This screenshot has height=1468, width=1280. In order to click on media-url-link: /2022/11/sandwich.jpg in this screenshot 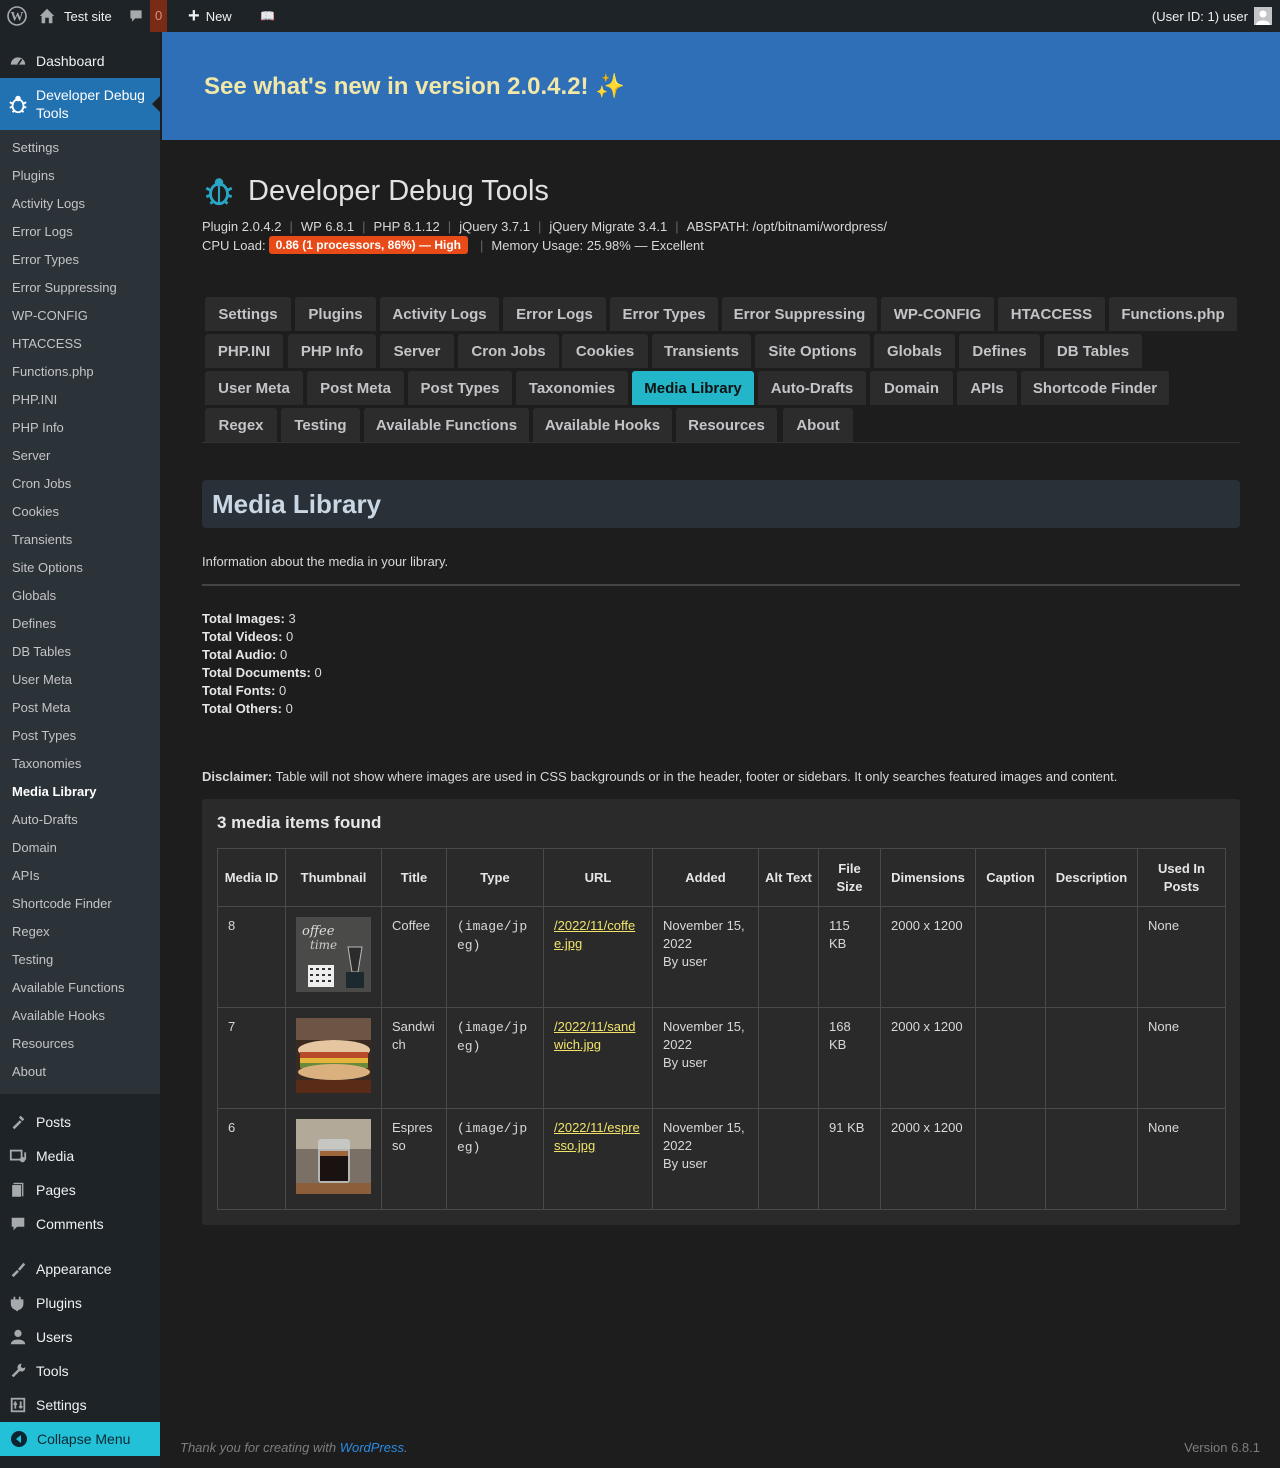, I will do `click(594, 1035)`.